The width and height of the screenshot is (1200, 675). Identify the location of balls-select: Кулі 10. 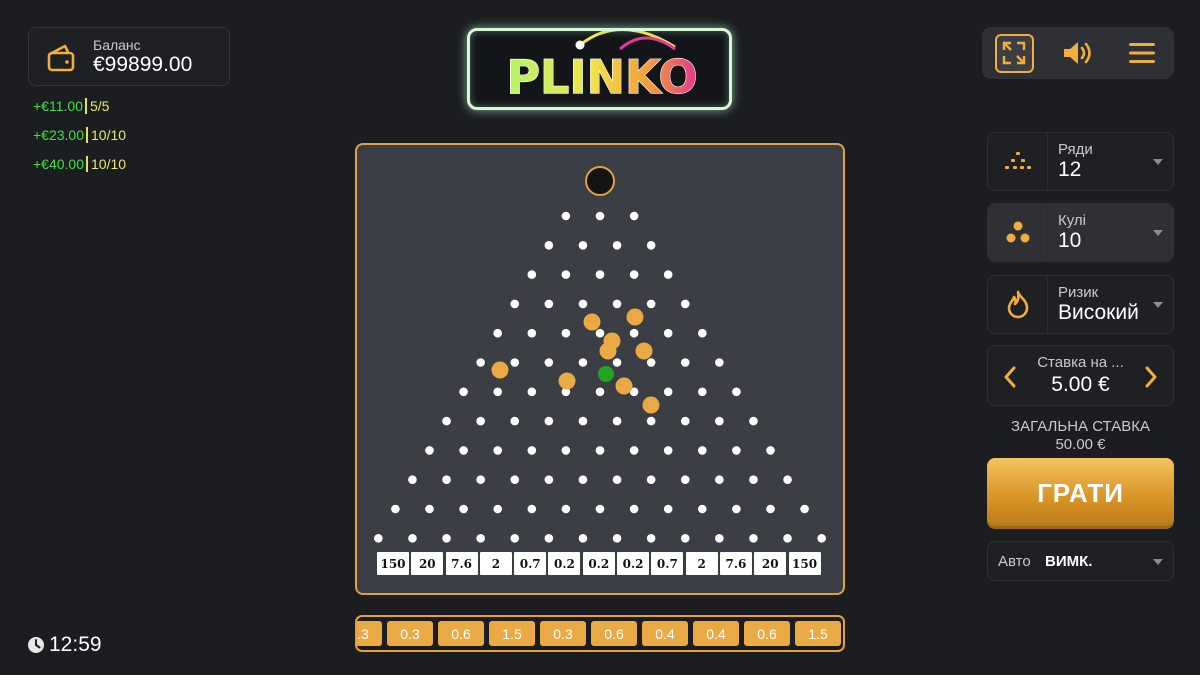
(1080, 232).